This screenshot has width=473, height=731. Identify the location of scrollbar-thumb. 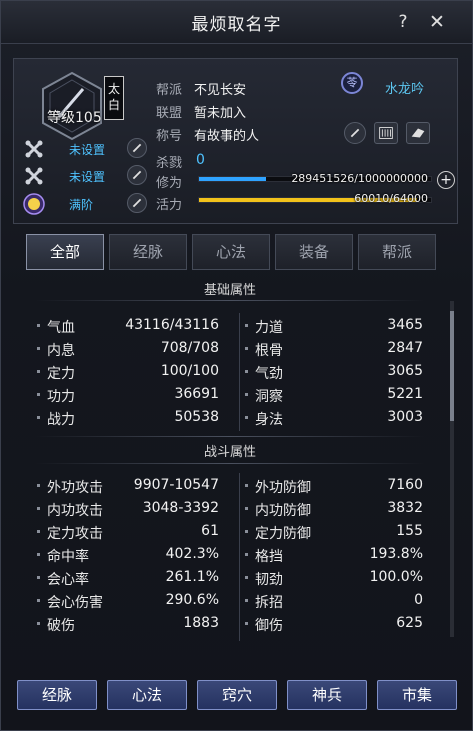
(452, 366).